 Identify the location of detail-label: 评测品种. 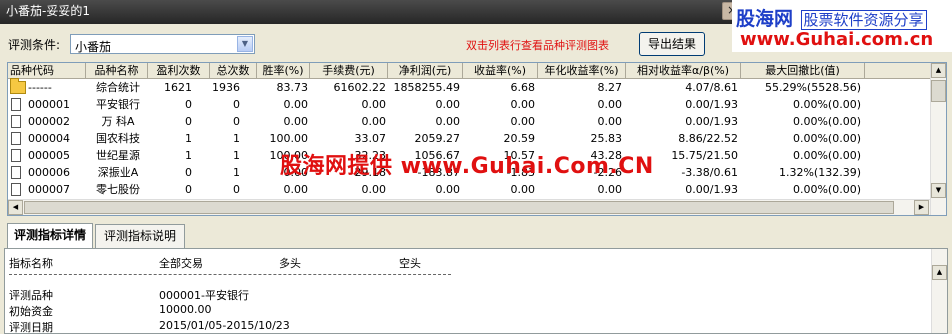
(31, 295).